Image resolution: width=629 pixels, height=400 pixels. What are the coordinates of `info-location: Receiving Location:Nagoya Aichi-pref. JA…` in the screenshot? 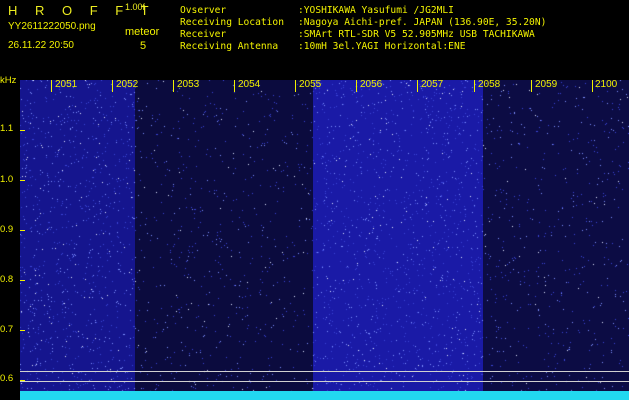 It's located at (363, 22).